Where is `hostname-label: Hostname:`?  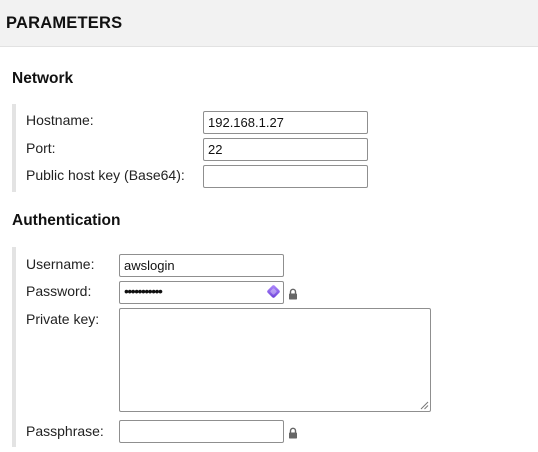 hostname-label: Hostname: is located at coordinates (60, 120).